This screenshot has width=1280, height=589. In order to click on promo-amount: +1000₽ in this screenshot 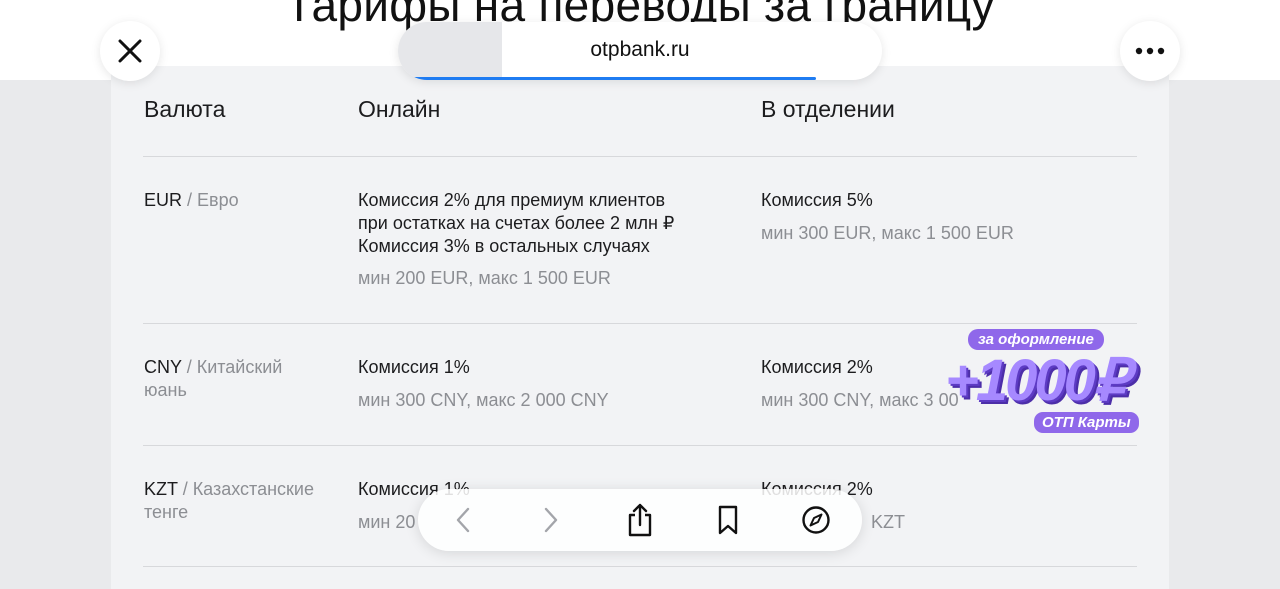, I will do `click(1037, 380)`.